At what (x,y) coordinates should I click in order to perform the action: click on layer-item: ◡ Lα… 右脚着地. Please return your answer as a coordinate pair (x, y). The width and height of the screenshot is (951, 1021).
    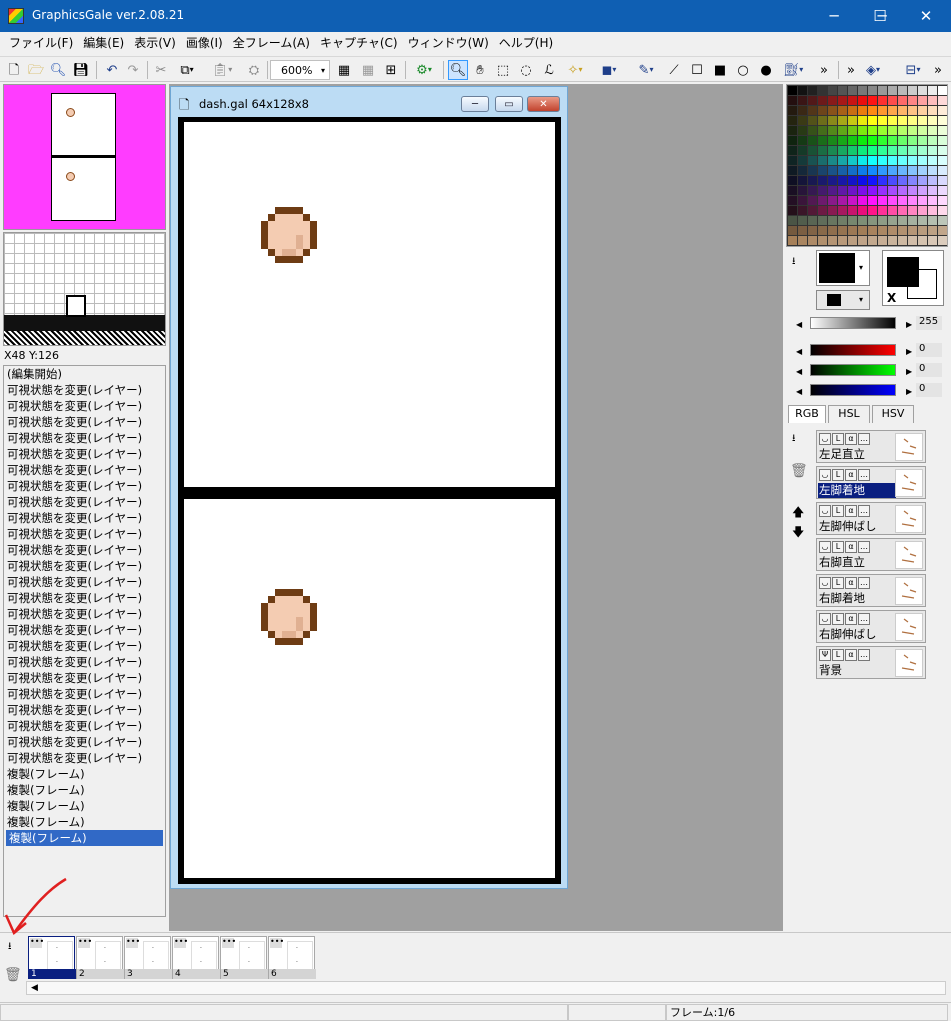
    Looking at the image, I should click on (871, 590).